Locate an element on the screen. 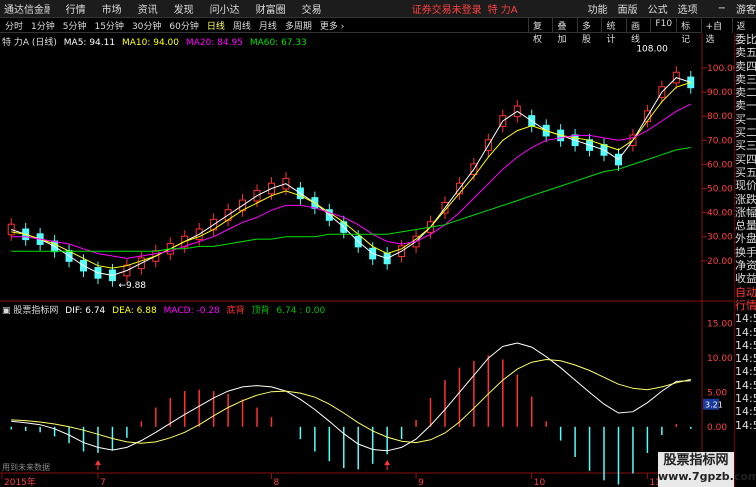 The width and height of the screenshot is (756, 487). period-daily: 日线 is located at coordinates (216, 25).